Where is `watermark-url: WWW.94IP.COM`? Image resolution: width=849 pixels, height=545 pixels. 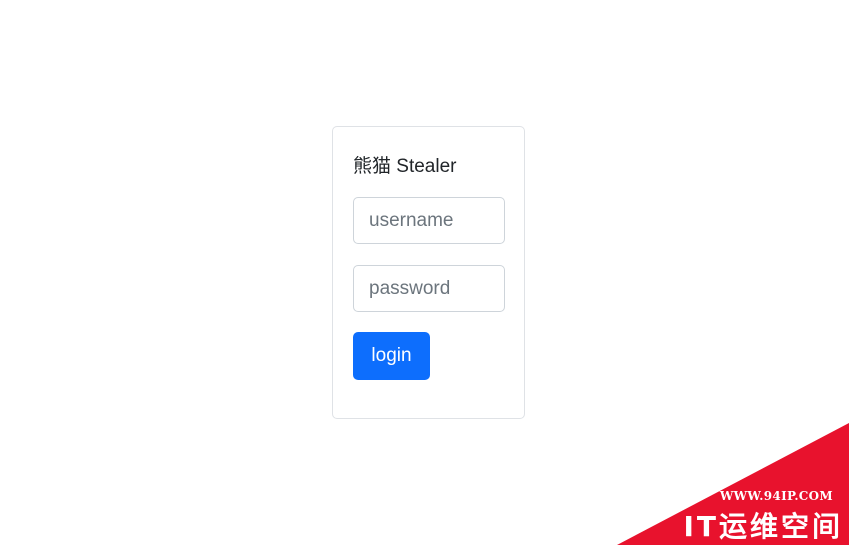
watermark-url: WWW.94IP.COM is located at coordinates (776, 496).